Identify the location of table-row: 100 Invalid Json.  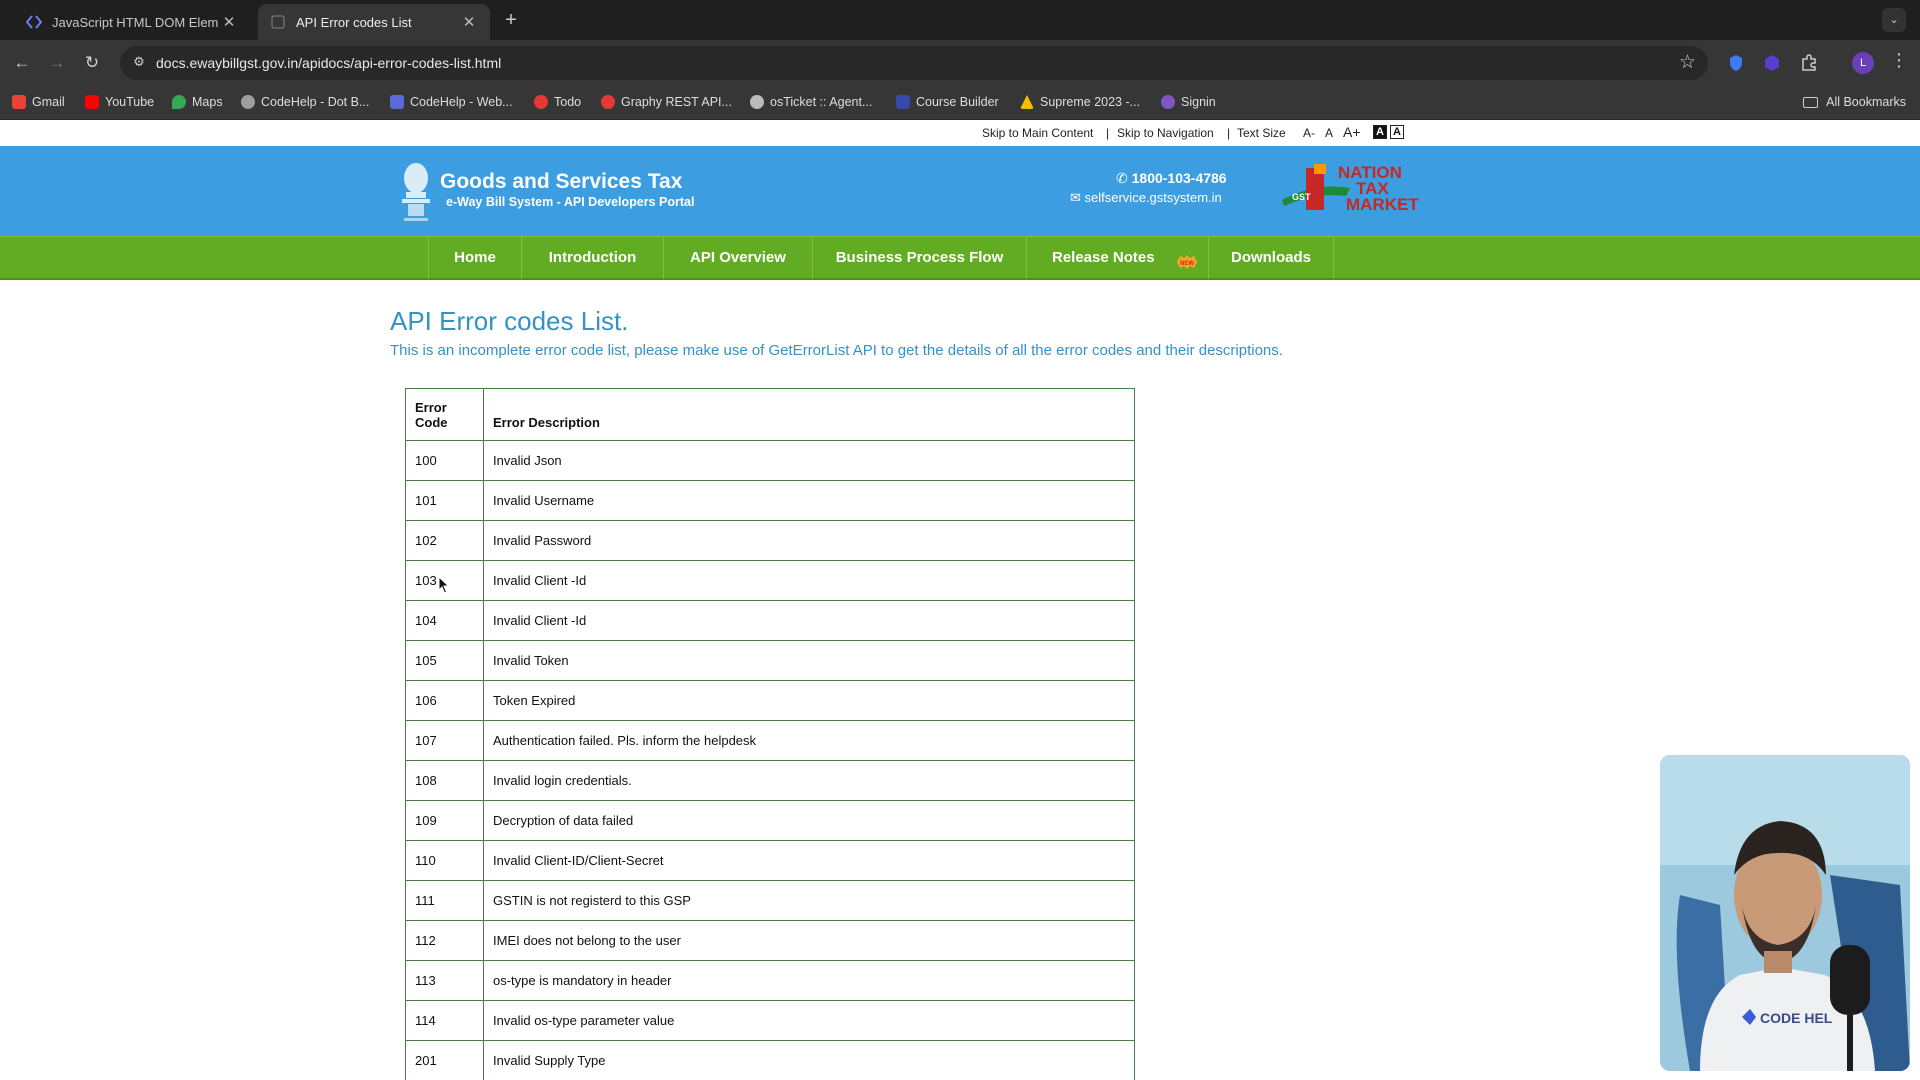
(770, 460).